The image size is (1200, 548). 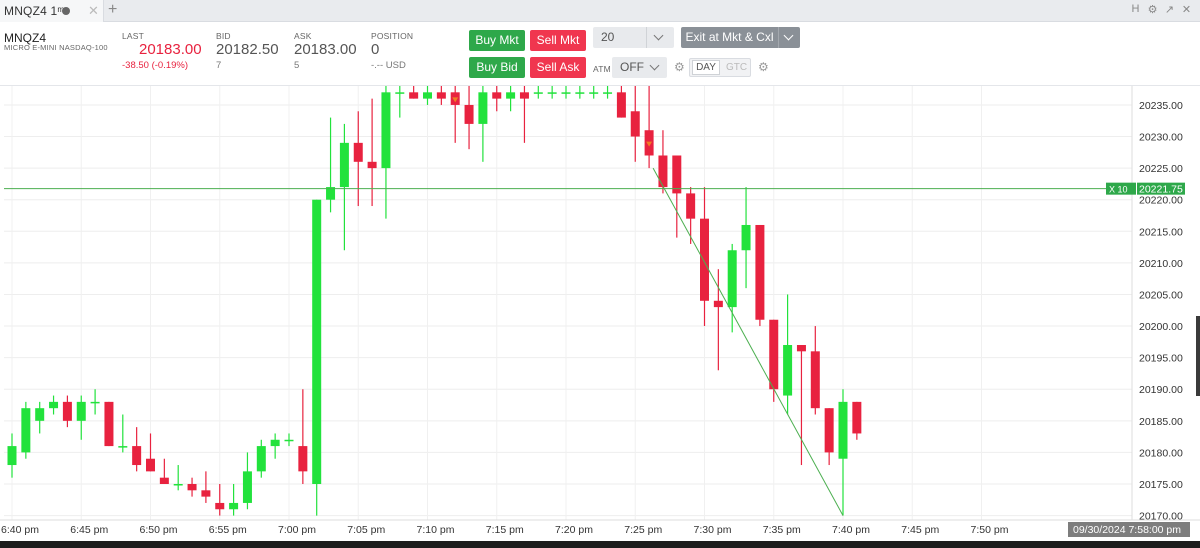 What do you see at coordinates (558, 40) in the screenshot?
I see `sell-market-button: Sell Mkt` at bounding box center [558, 40].